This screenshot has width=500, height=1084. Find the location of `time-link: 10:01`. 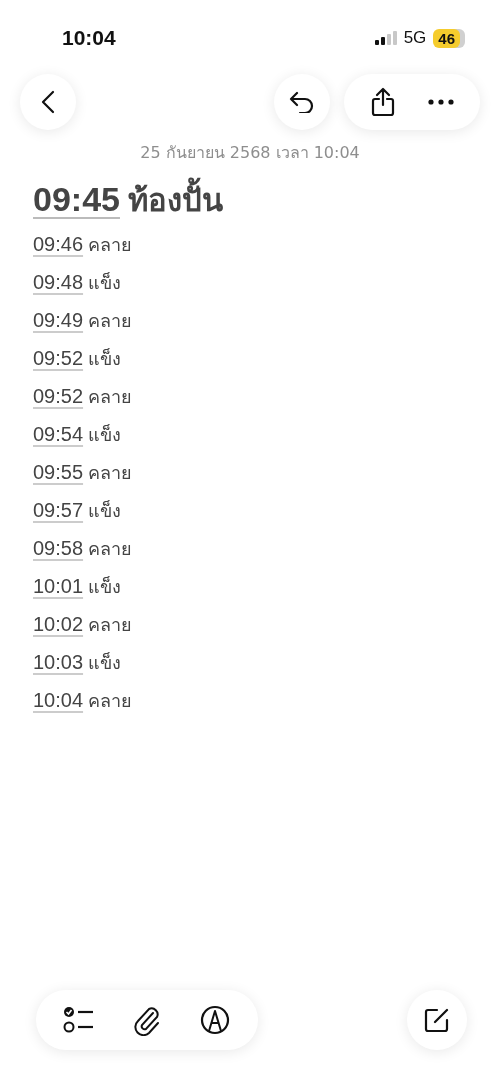

time-link: 10:01 is located at coordinates (58, 586).